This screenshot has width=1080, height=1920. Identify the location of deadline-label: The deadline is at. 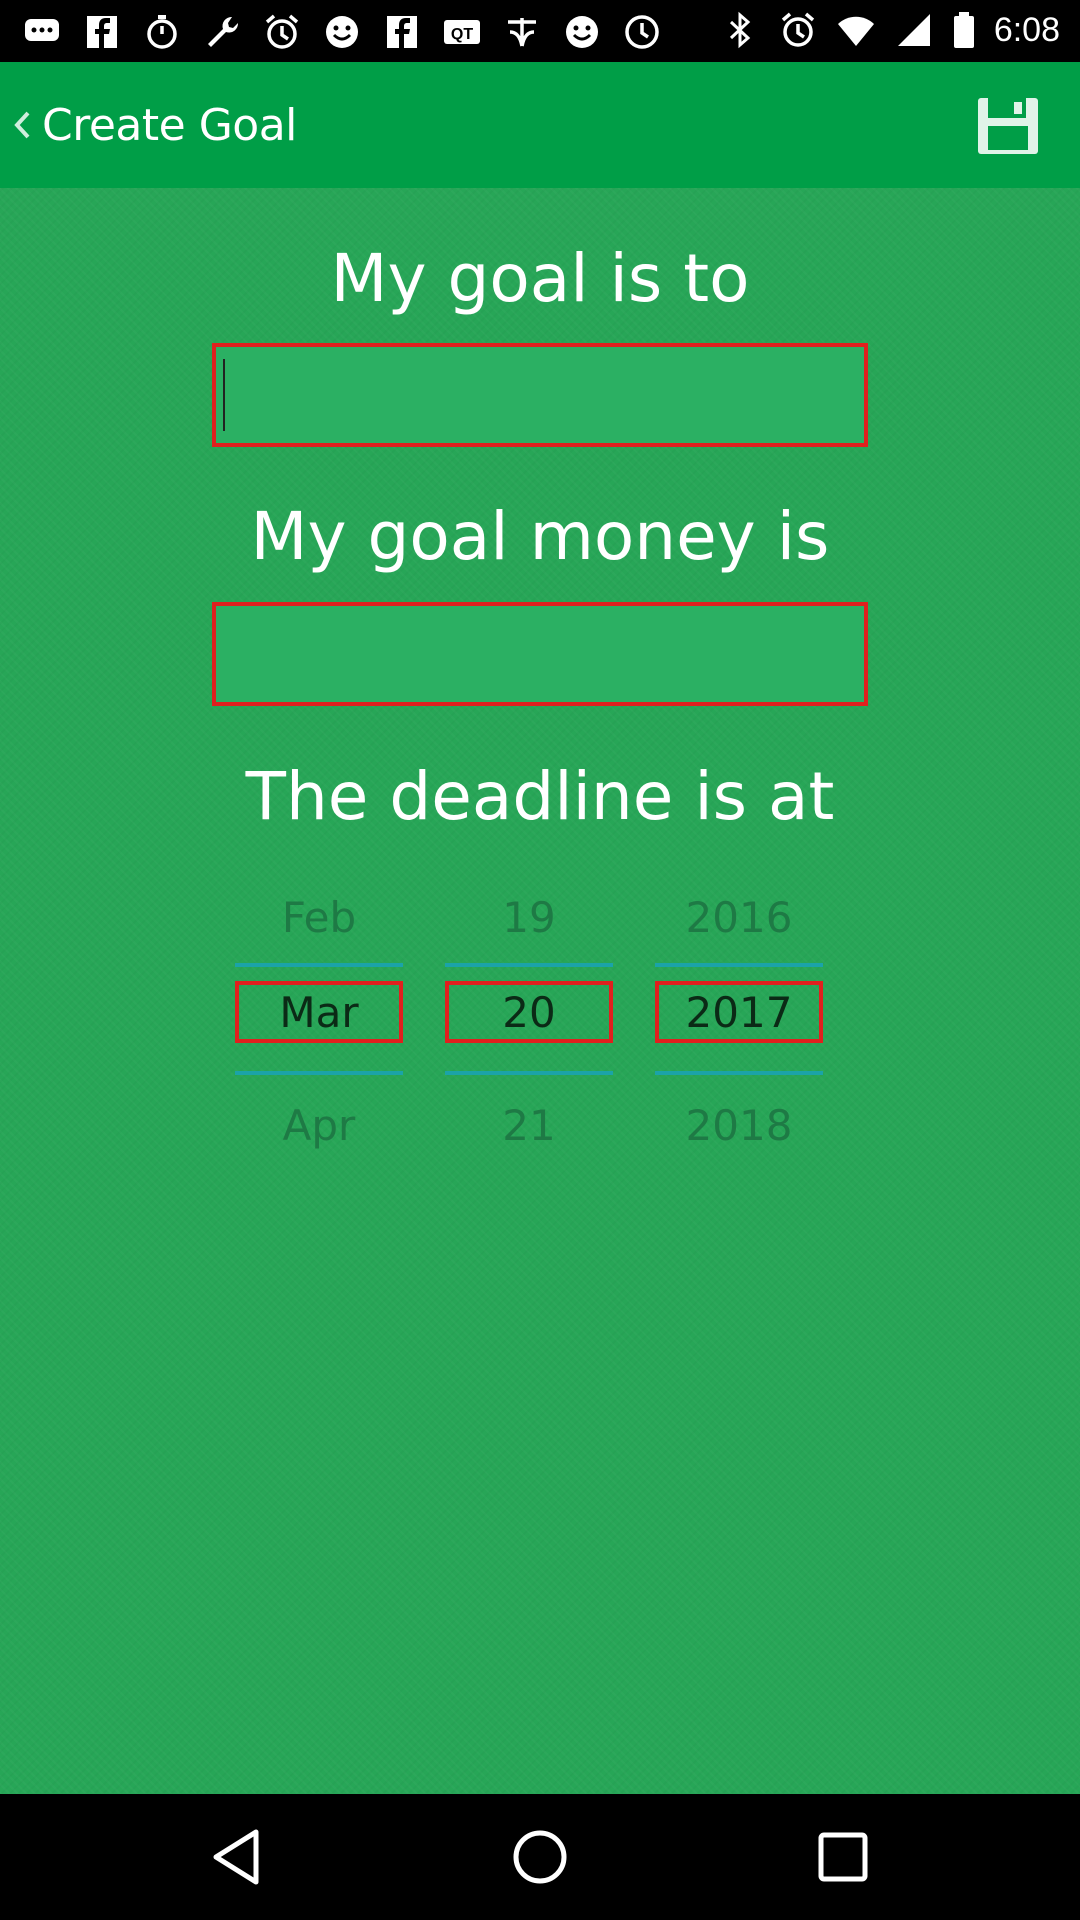
(540, 796).